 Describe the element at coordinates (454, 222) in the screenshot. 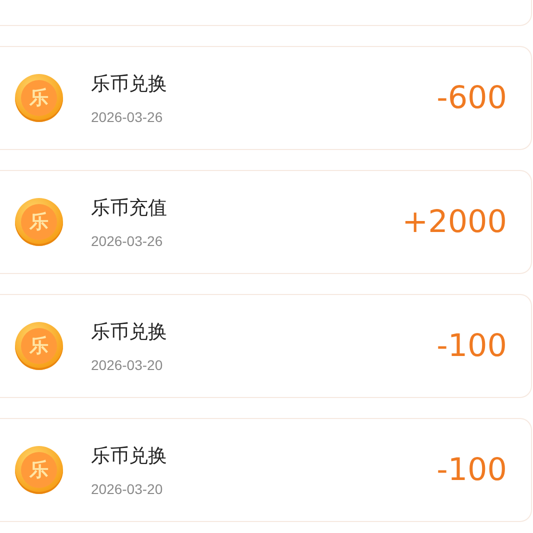

I see `amount: +2000` at that location.